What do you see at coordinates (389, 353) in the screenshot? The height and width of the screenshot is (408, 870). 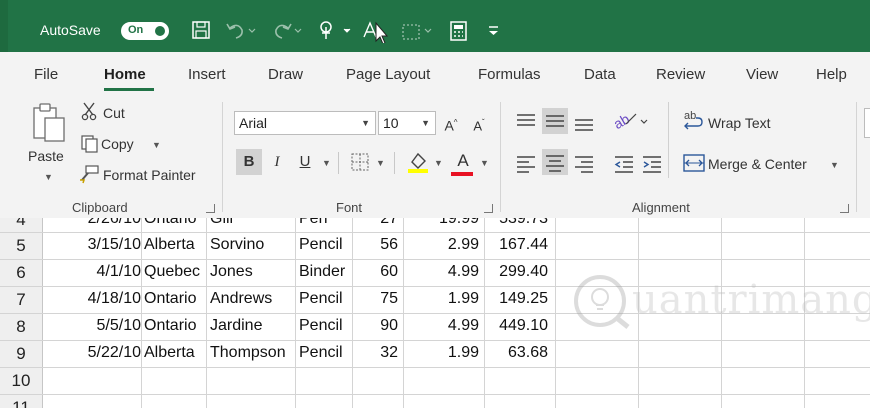 I see `cell-units: 32` at bounding box center [389, 353].